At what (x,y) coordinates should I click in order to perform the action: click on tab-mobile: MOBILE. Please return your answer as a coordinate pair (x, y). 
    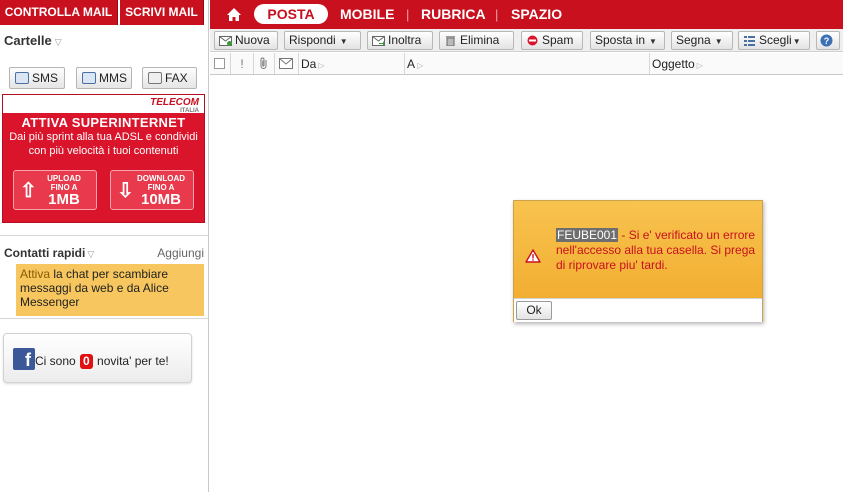
    Looking at the image, I should click on (367, 14).